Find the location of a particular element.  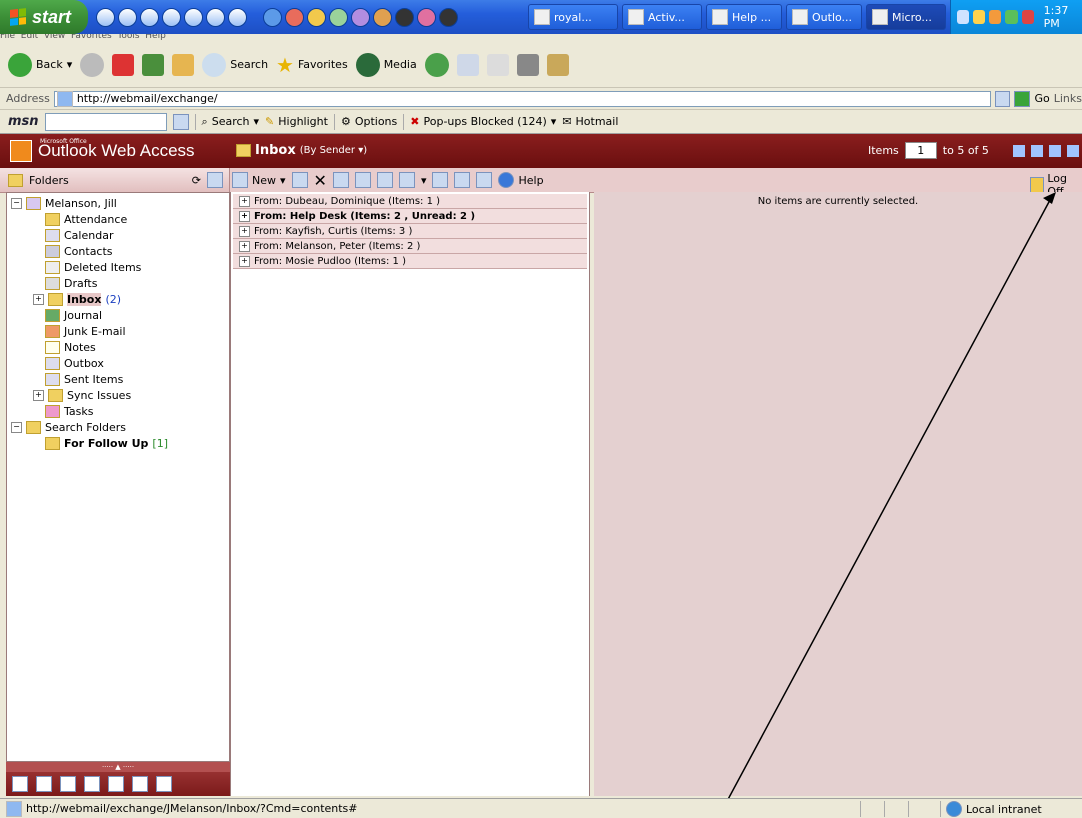

home-icon is located at coordinates (183, 64).